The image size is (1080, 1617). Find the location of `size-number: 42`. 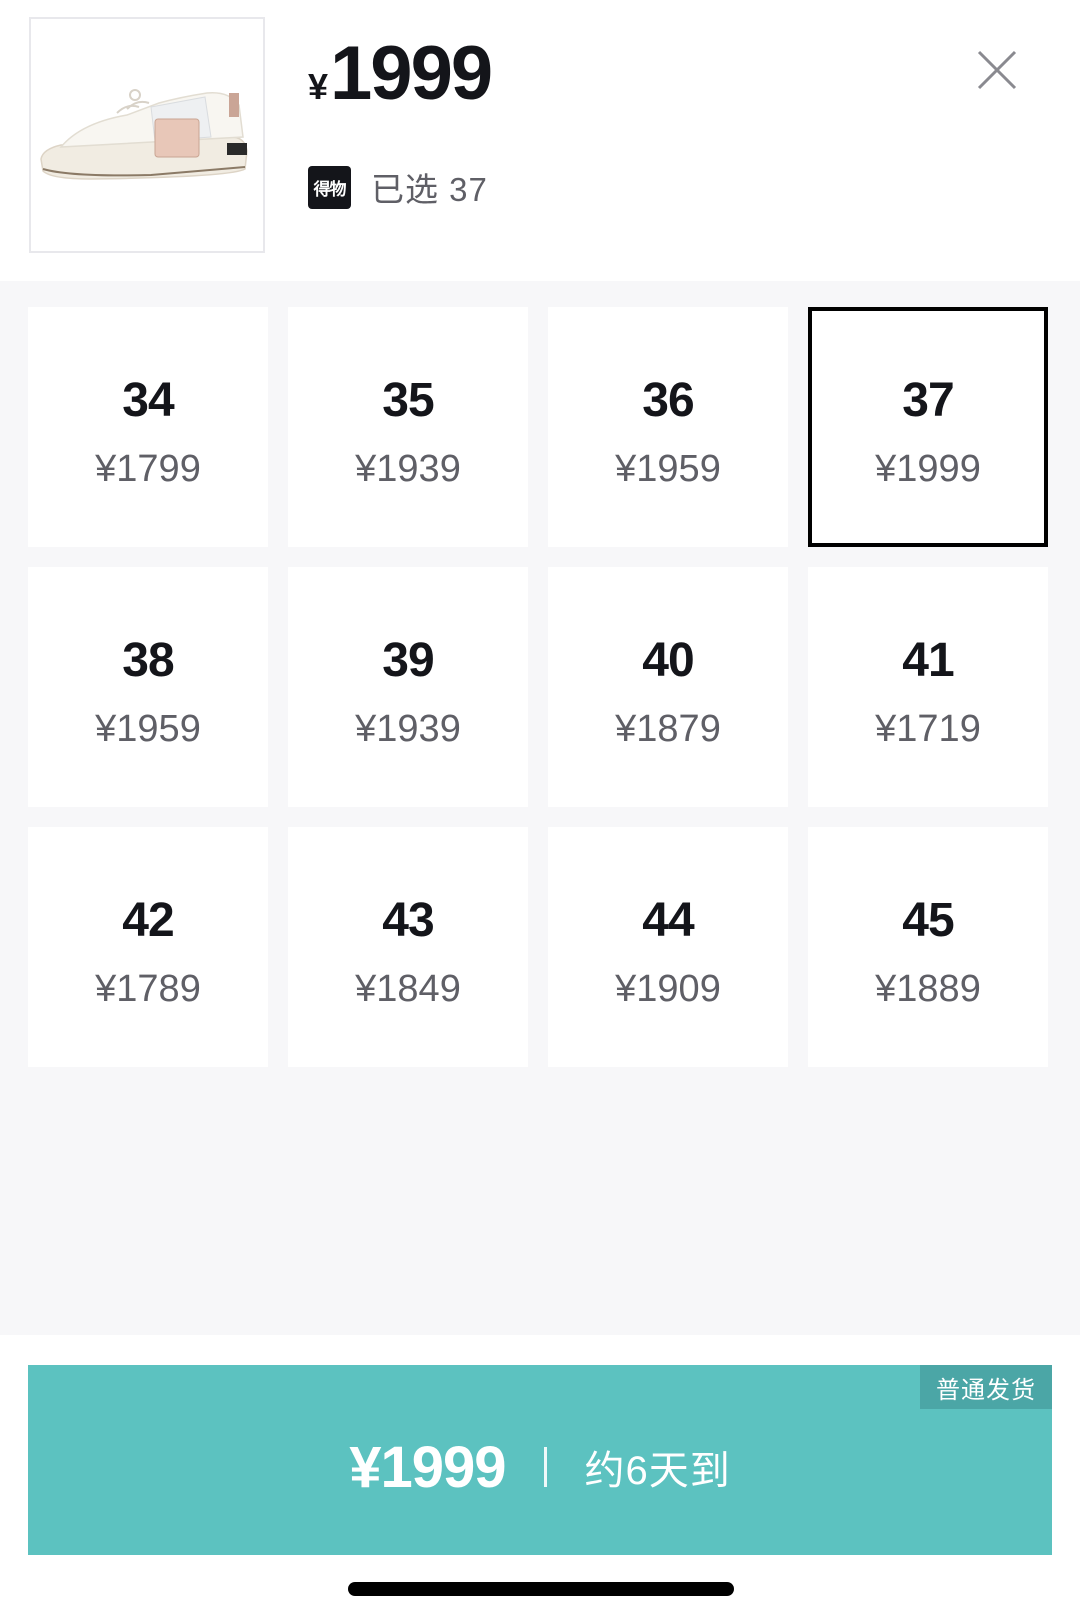

size-number: 42 is located at coordinates (148, 920).